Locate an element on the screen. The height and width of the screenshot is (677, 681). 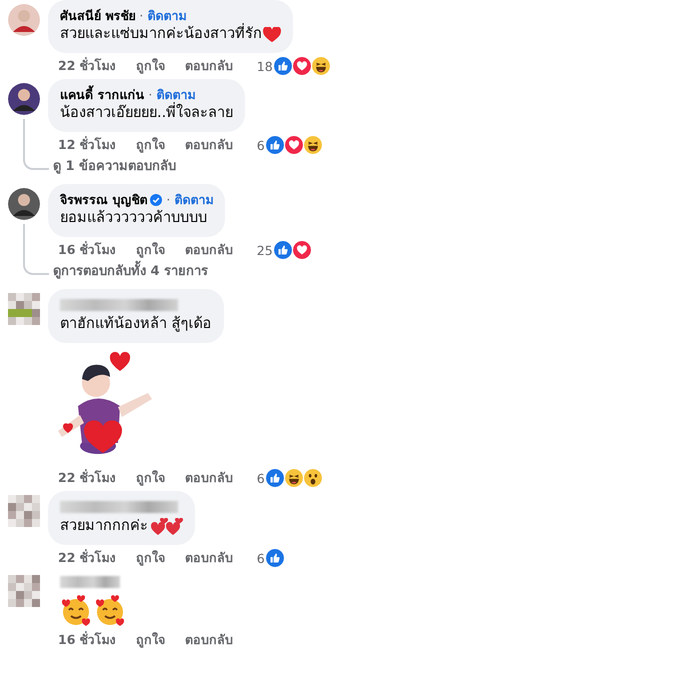
reaction-count: 18 is located at coordinates (264, 66).